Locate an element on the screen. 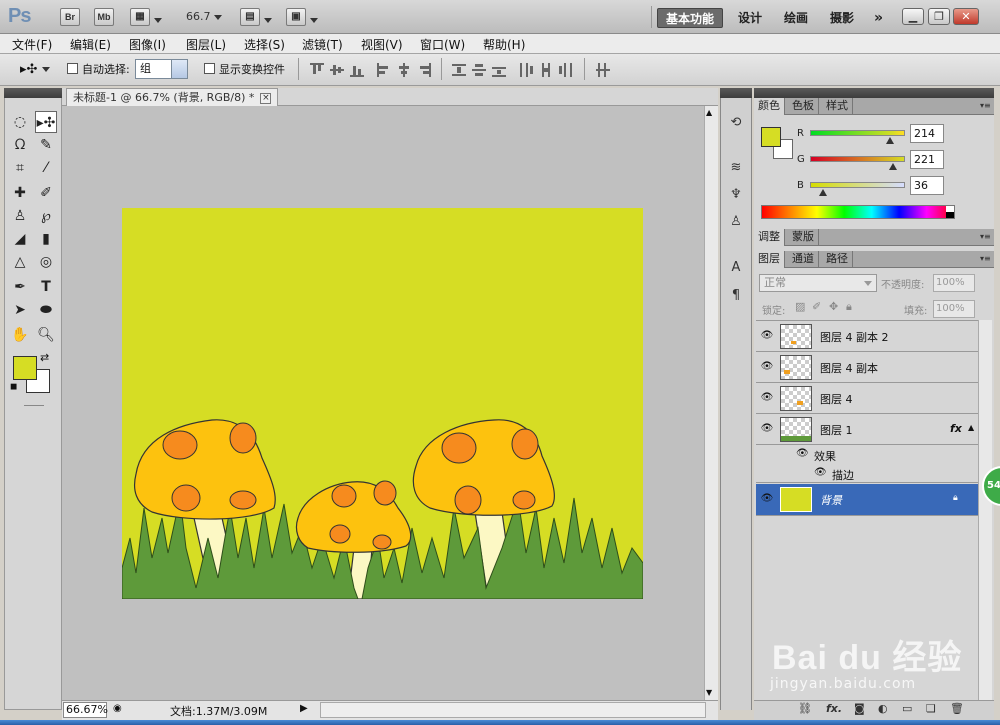  stroke-eye-icon: 👁︎ is located at coordinates (820, 472).